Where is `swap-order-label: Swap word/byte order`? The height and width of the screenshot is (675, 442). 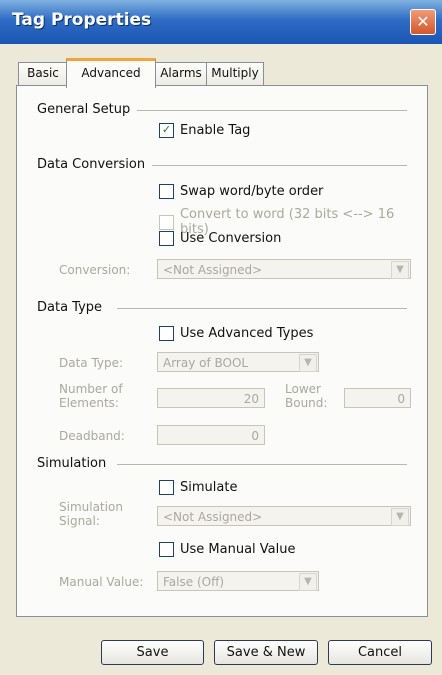
swap-order-label: Swap word/byte order is located at coordinates (252, 191).